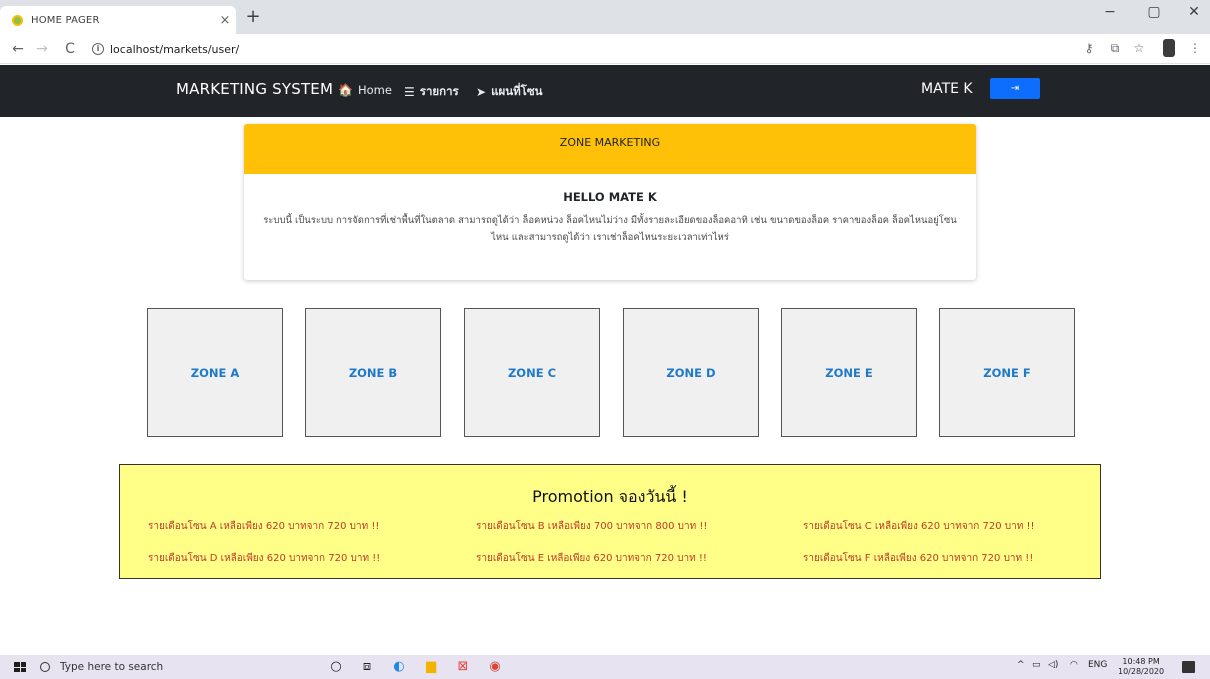  I want to click on file-explorer-icon: ▆, so click(431, 667).